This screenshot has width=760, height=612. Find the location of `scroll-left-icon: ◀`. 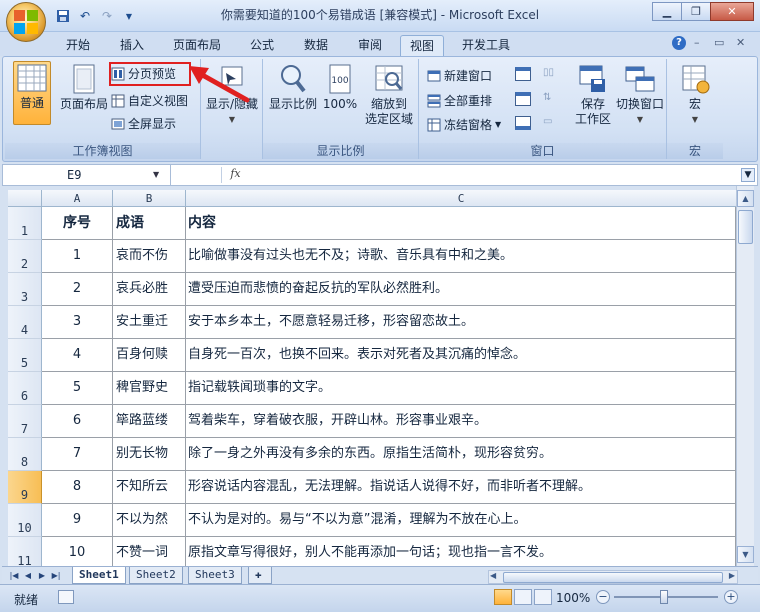

scroll-left-icon: ◀ is located at coordinates (493, 575).